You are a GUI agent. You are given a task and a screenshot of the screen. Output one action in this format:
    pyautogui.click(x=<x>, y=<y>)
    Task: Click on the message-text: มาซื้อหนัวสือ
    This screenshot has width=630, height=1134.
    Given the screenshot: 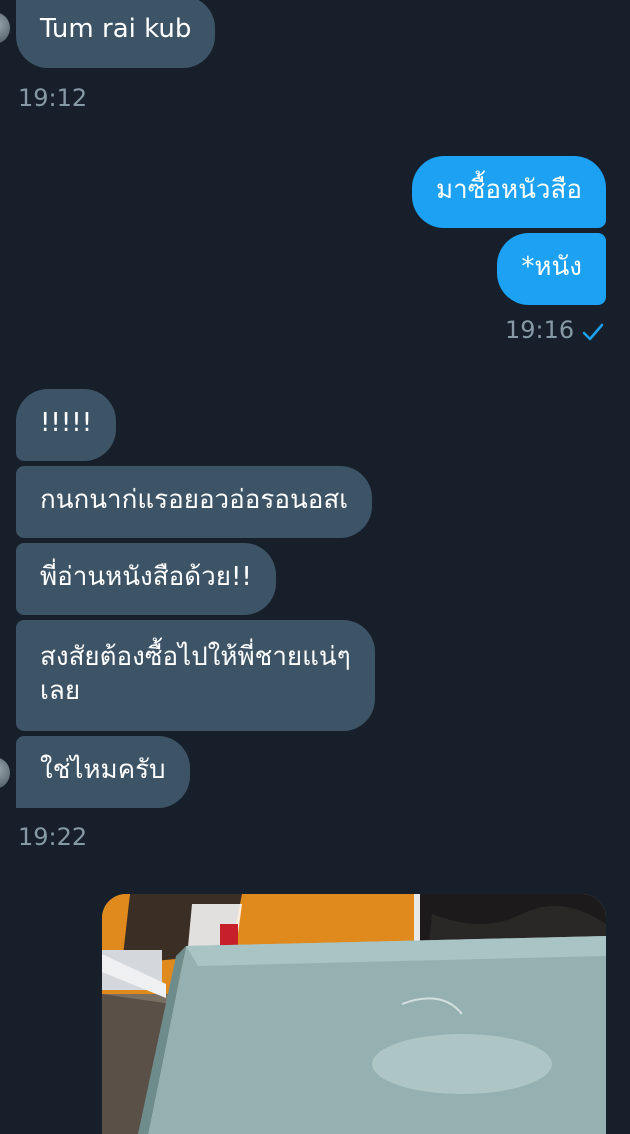 What is the action you would take?
    pyautogui.click(x=509, y=190)
    